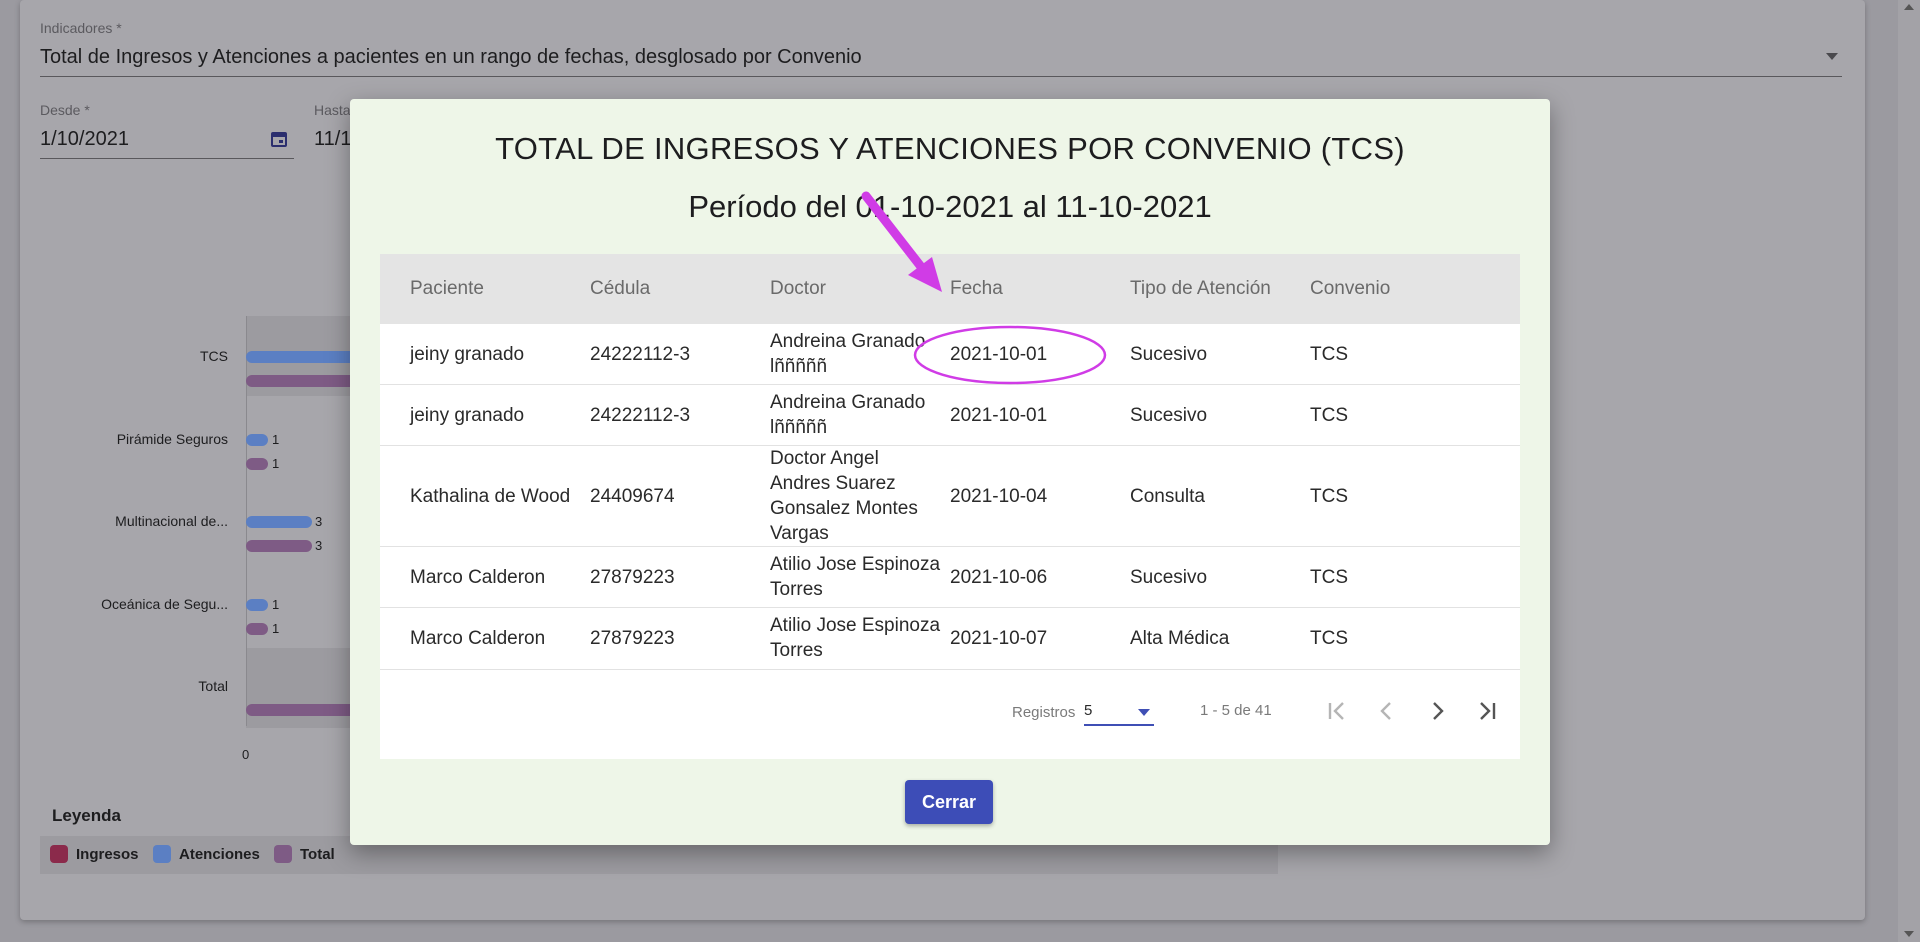  I want to click on first-page-icon, so click(1337, 711).